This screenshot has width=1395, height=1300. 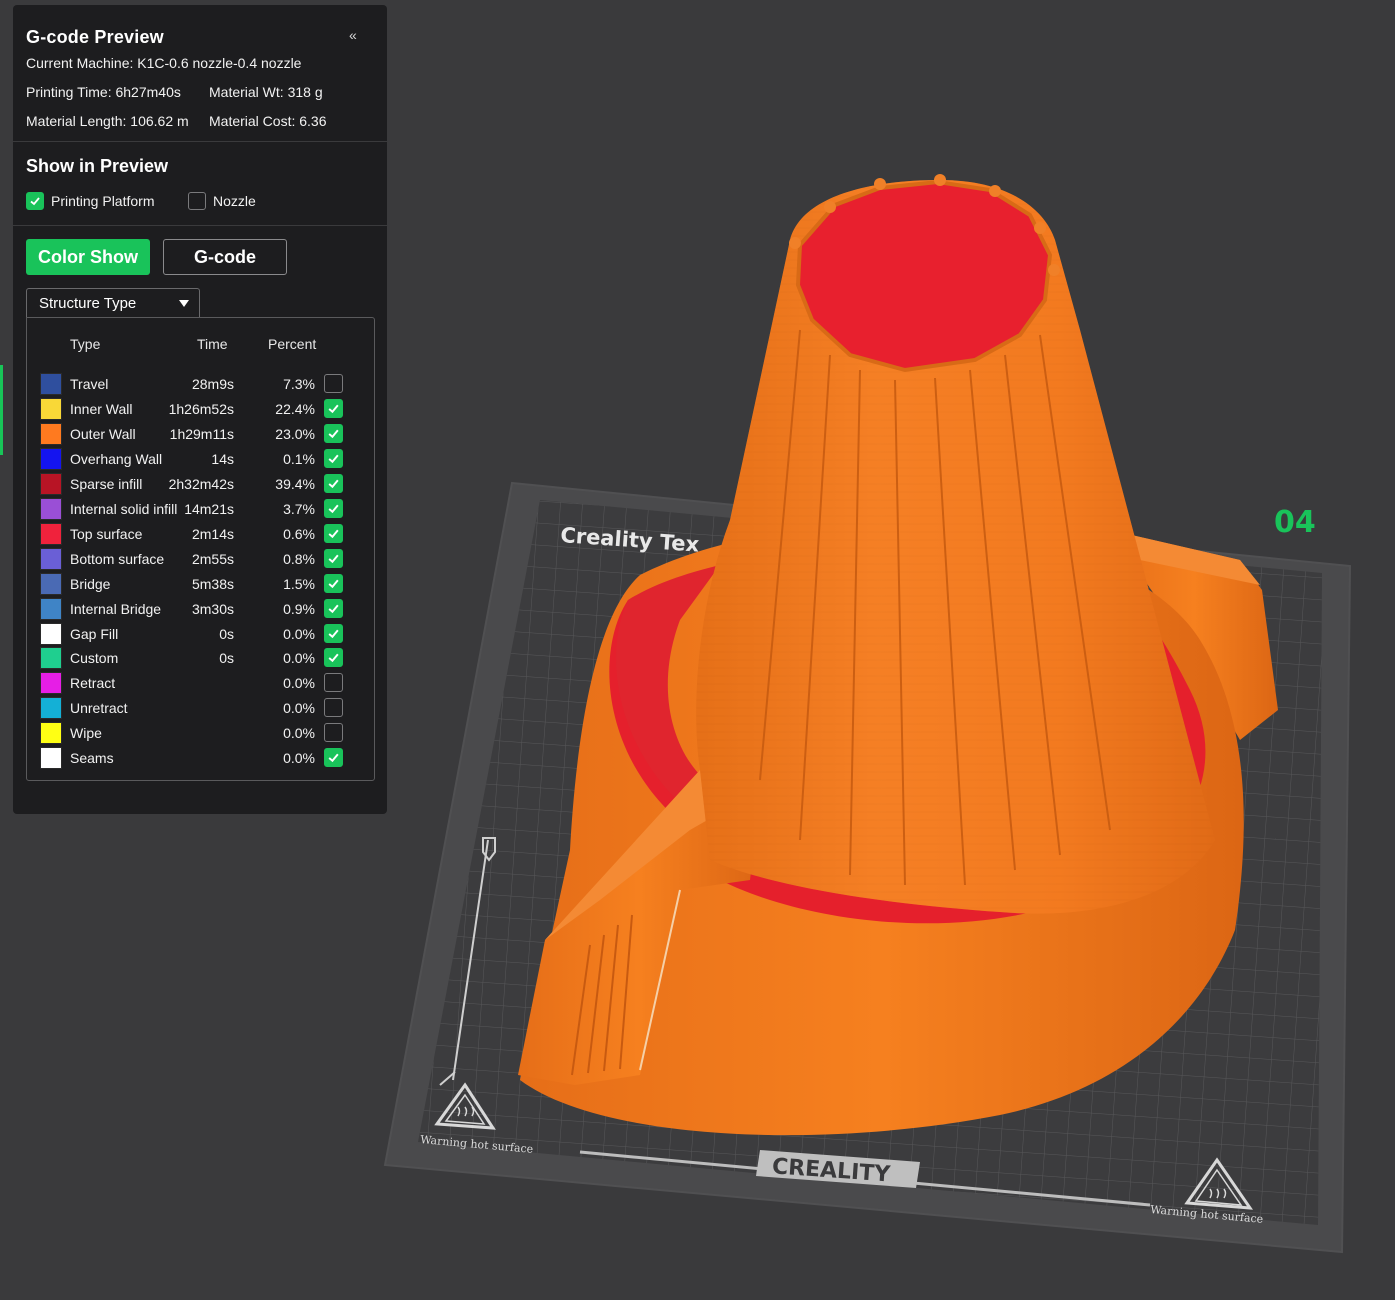 I want to click on header-percent: Percent, so click(x=292, y=344).